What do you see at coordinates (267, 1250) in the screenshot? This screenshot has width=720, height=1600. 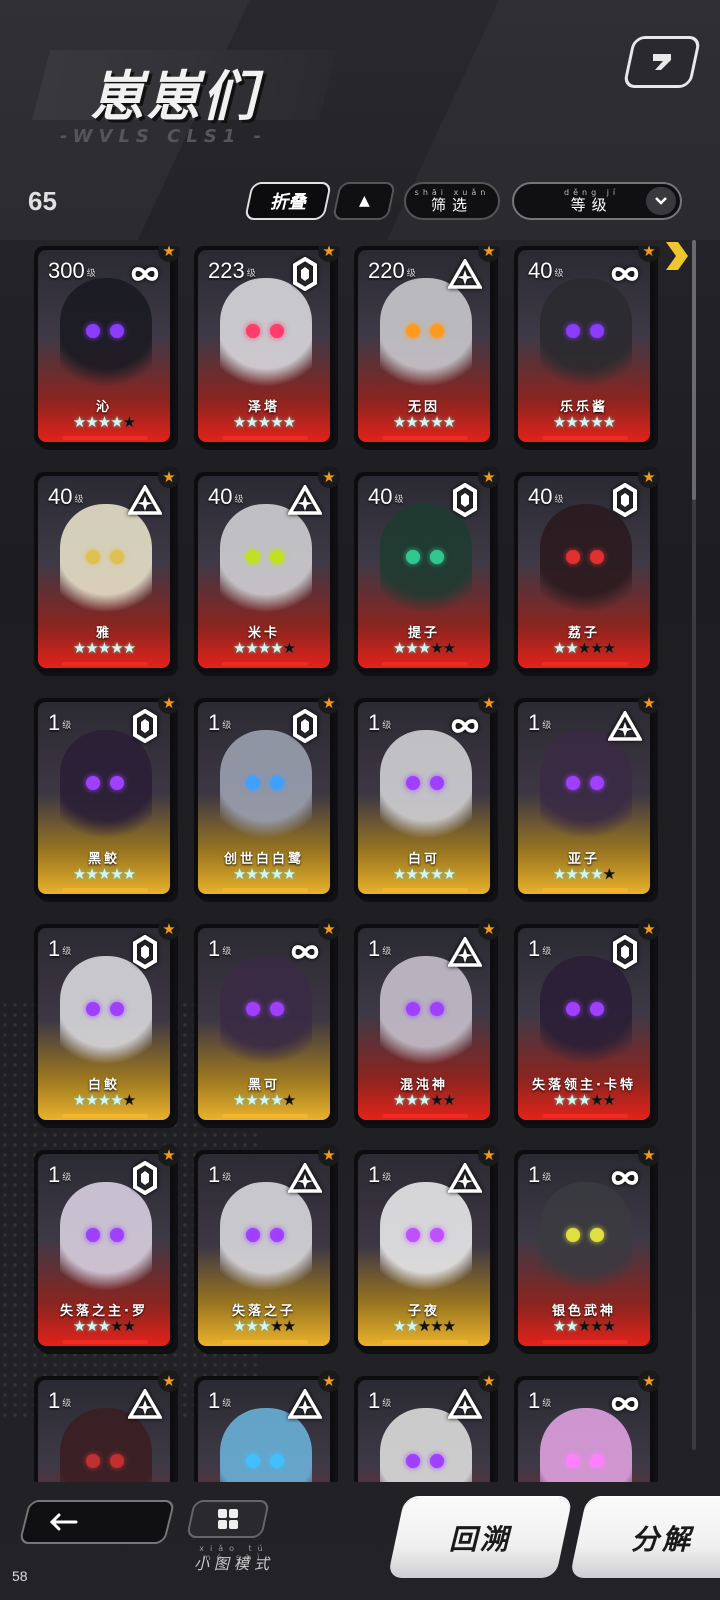 I see `character-card: 1 级失落之子 ★★★★★ ★` at bounding box center [267, 1250].